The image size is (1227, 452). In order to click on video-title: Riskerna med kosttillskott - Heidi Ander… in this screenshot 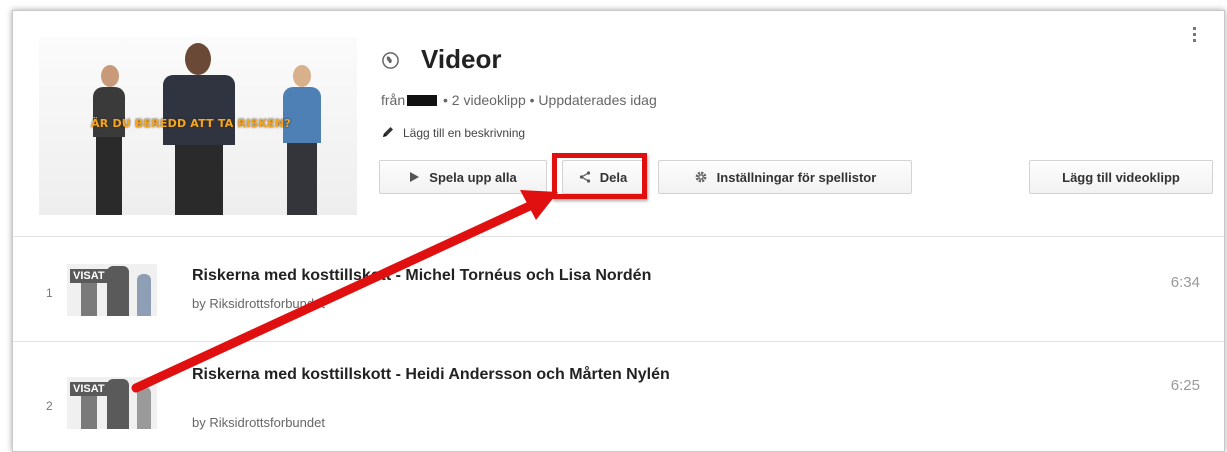, I will do `click(452, 375)`.